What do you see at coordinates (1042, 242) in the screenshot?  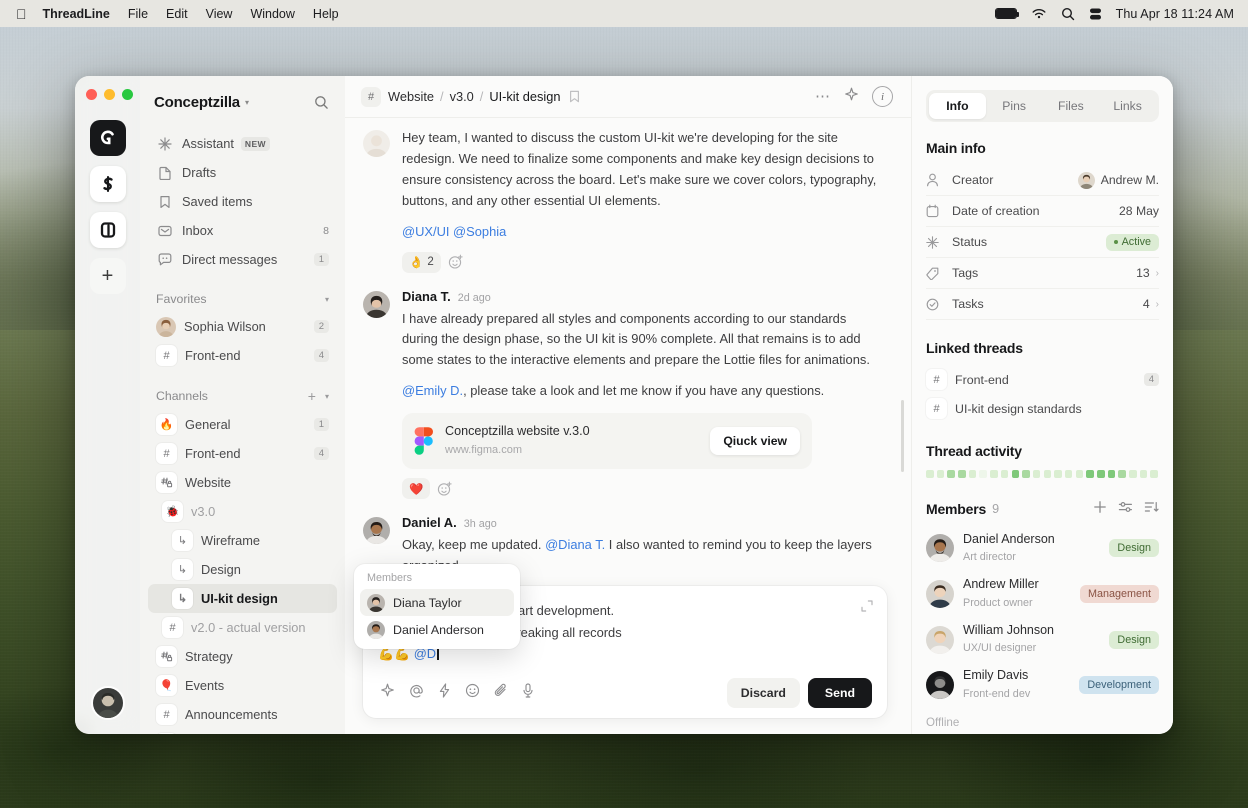 I see `info-row-status: Status Active` at bounding box center [1042, 242].